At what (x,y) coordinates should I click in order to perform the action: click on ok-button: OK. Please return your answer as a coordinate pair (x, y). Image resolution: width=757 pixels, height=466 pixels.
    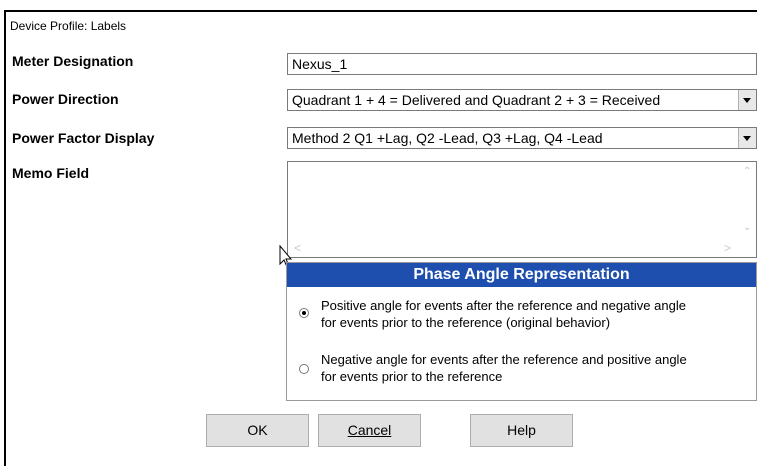
    Looking at the image, I should click on (257, 430).